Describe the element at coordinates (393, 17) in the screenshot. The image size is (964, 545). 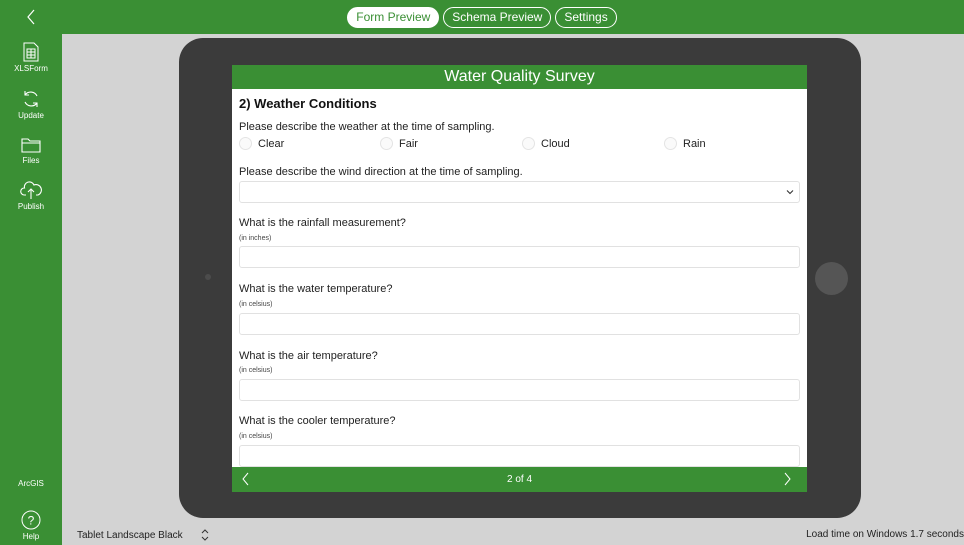
I see `tab-form-preview: Form Preview` at that location.